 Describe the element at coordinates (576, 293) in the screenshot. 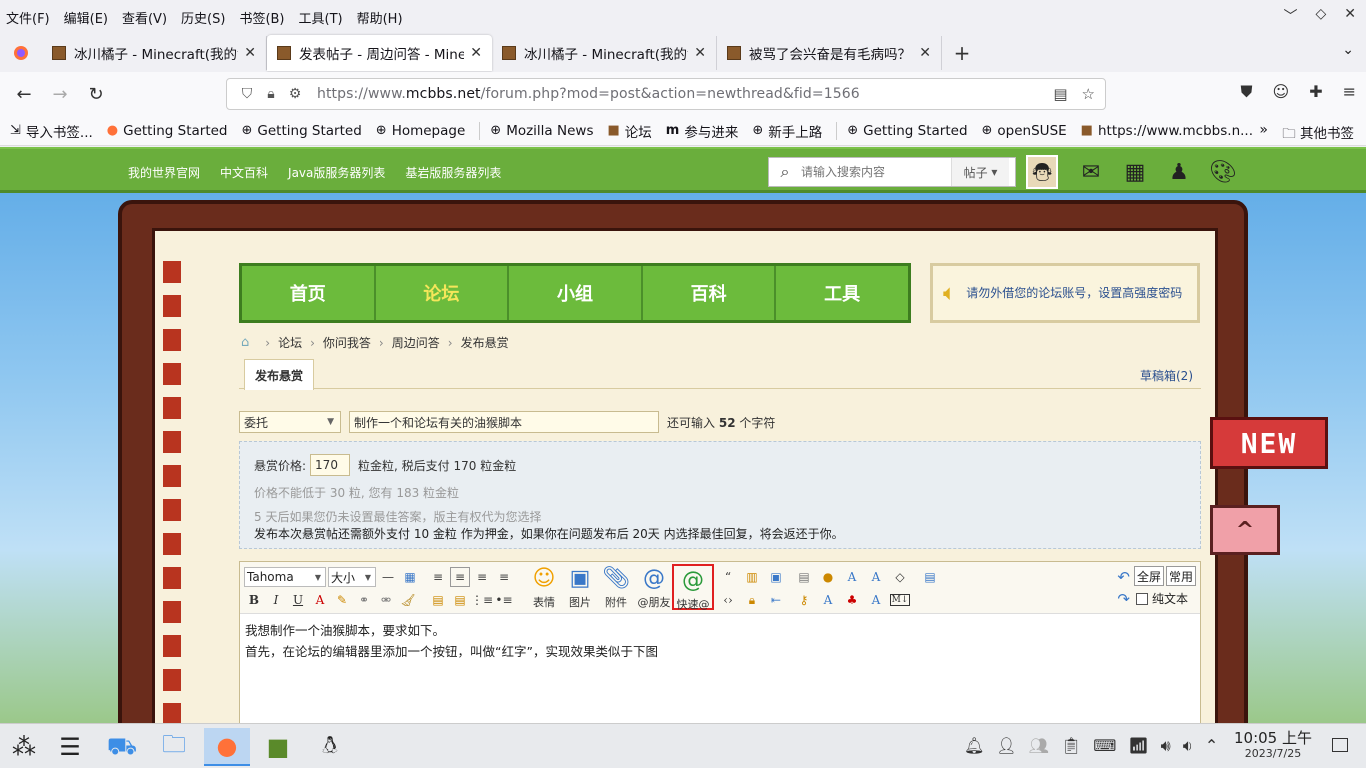

I see `main-nav-groups: 小组` at that location.